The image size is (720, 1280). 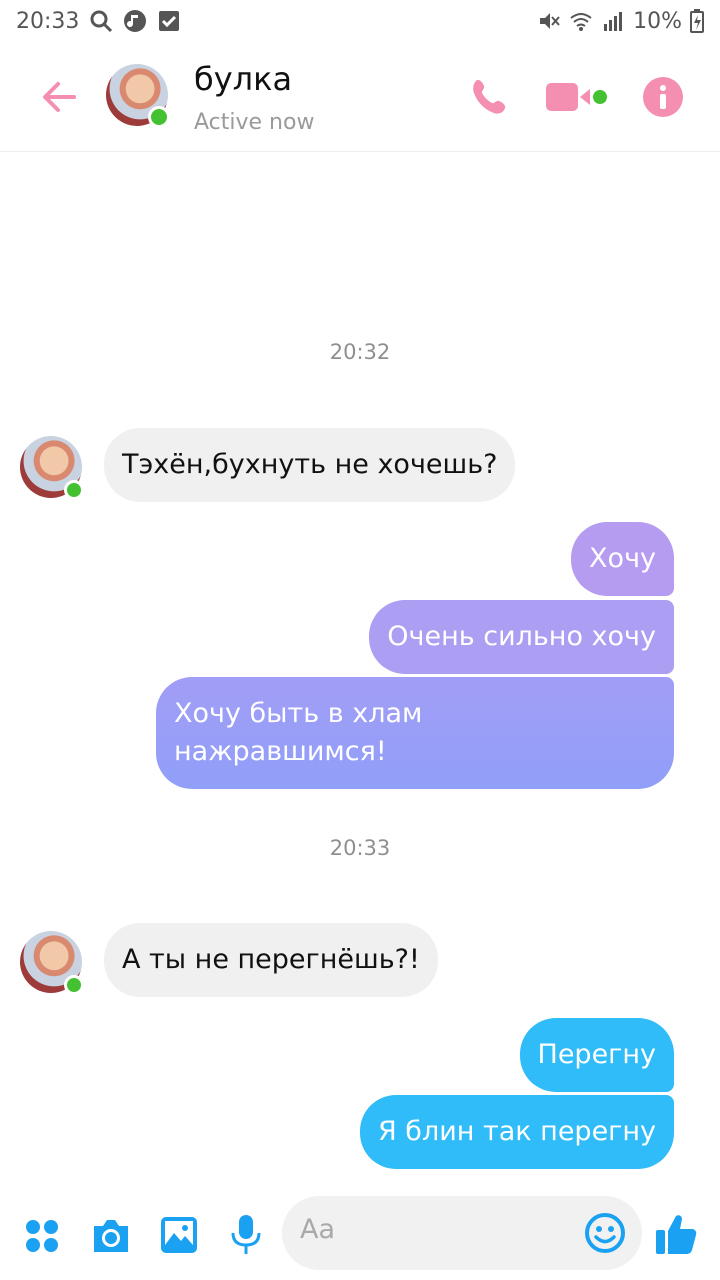 What do you see at coordinates (516, 1132) in the screenshot?
I see `outgoing-message: Я блин так перегну` at bounding box center [516, 1132].